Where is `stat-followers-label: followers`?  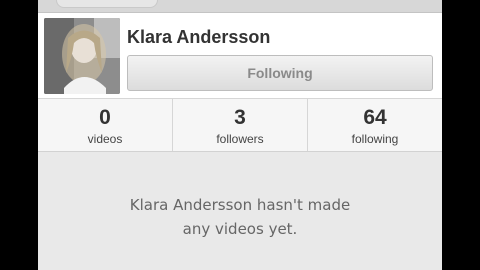 stat-followers-label: followers is located at coordinates (240, 139).